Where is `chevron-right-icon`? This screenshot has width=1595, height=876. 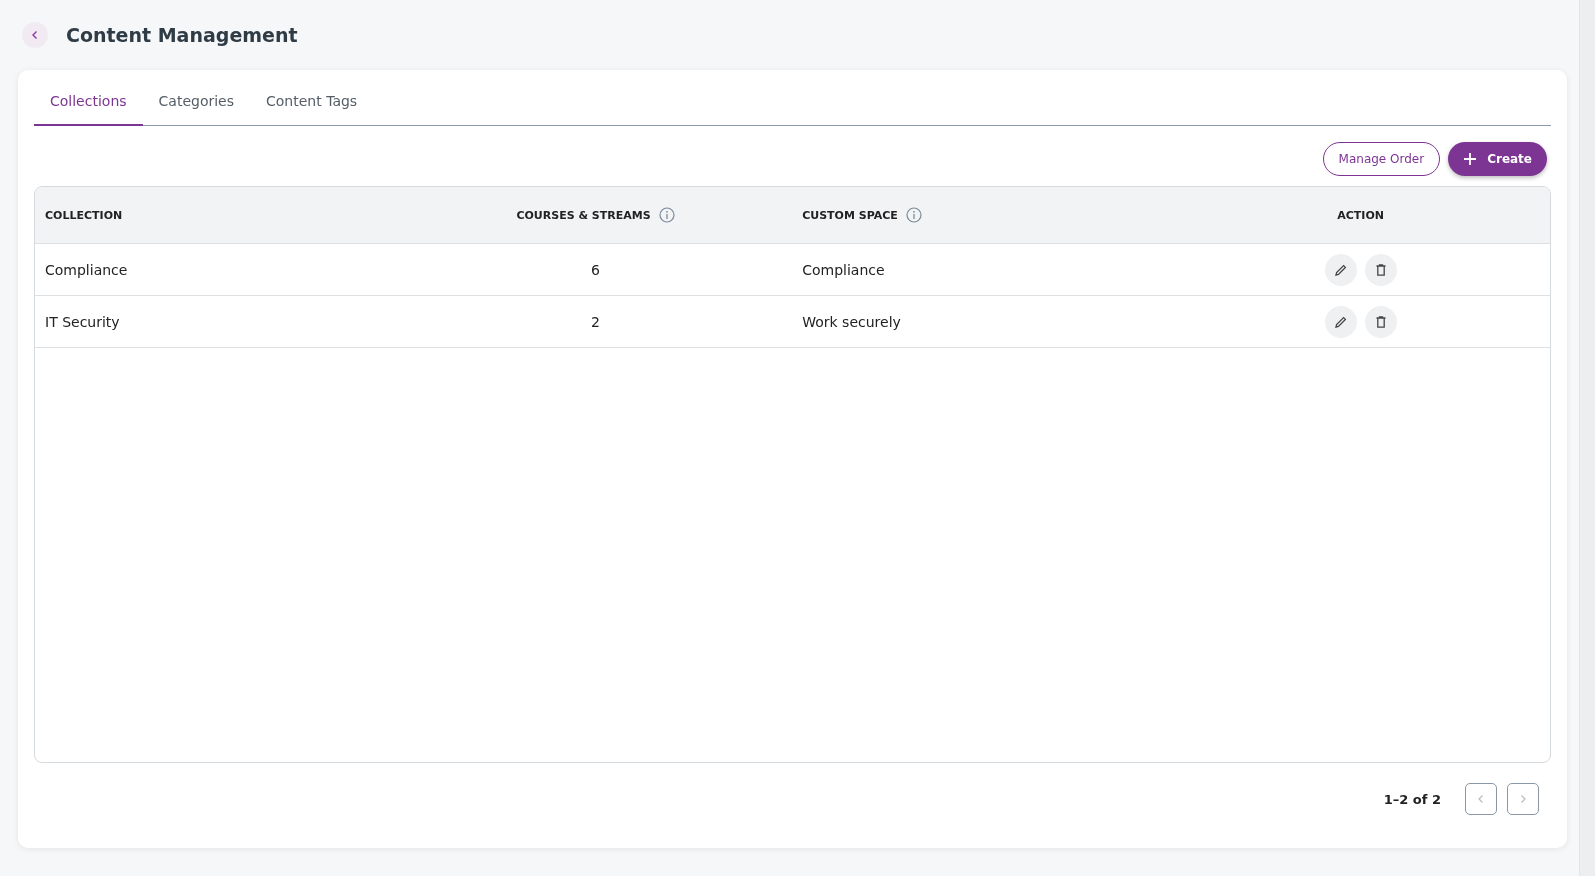
chevron-right-icon is located at coordinates (1523, 799).